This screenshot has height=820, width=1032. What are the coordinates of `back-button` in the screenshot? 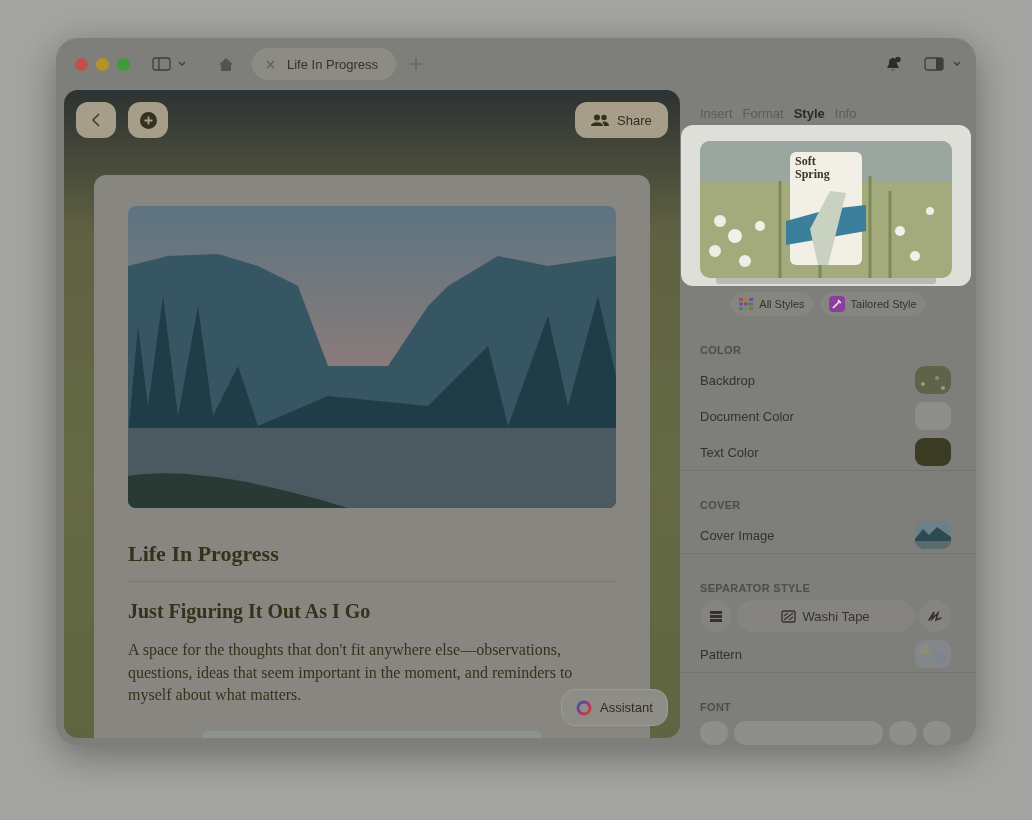 It's located at (96, 120).